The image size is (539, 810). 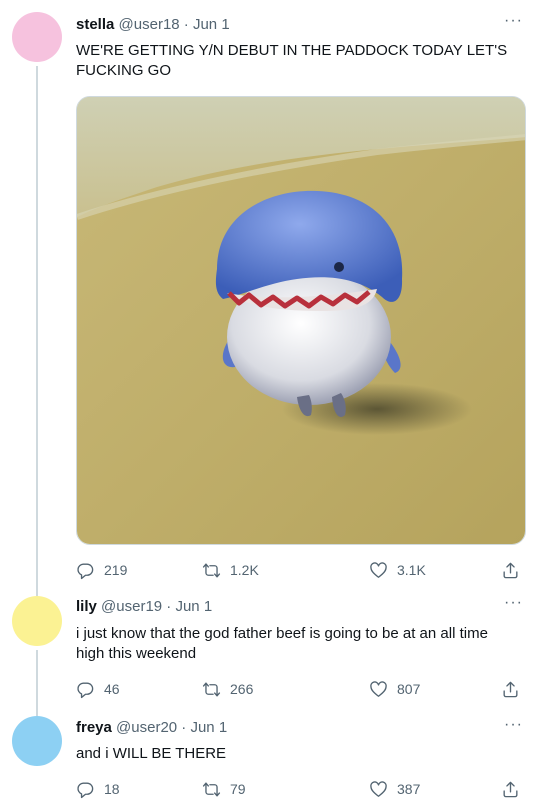 I want to click on like-count: 807, so click(x=409, y=689).